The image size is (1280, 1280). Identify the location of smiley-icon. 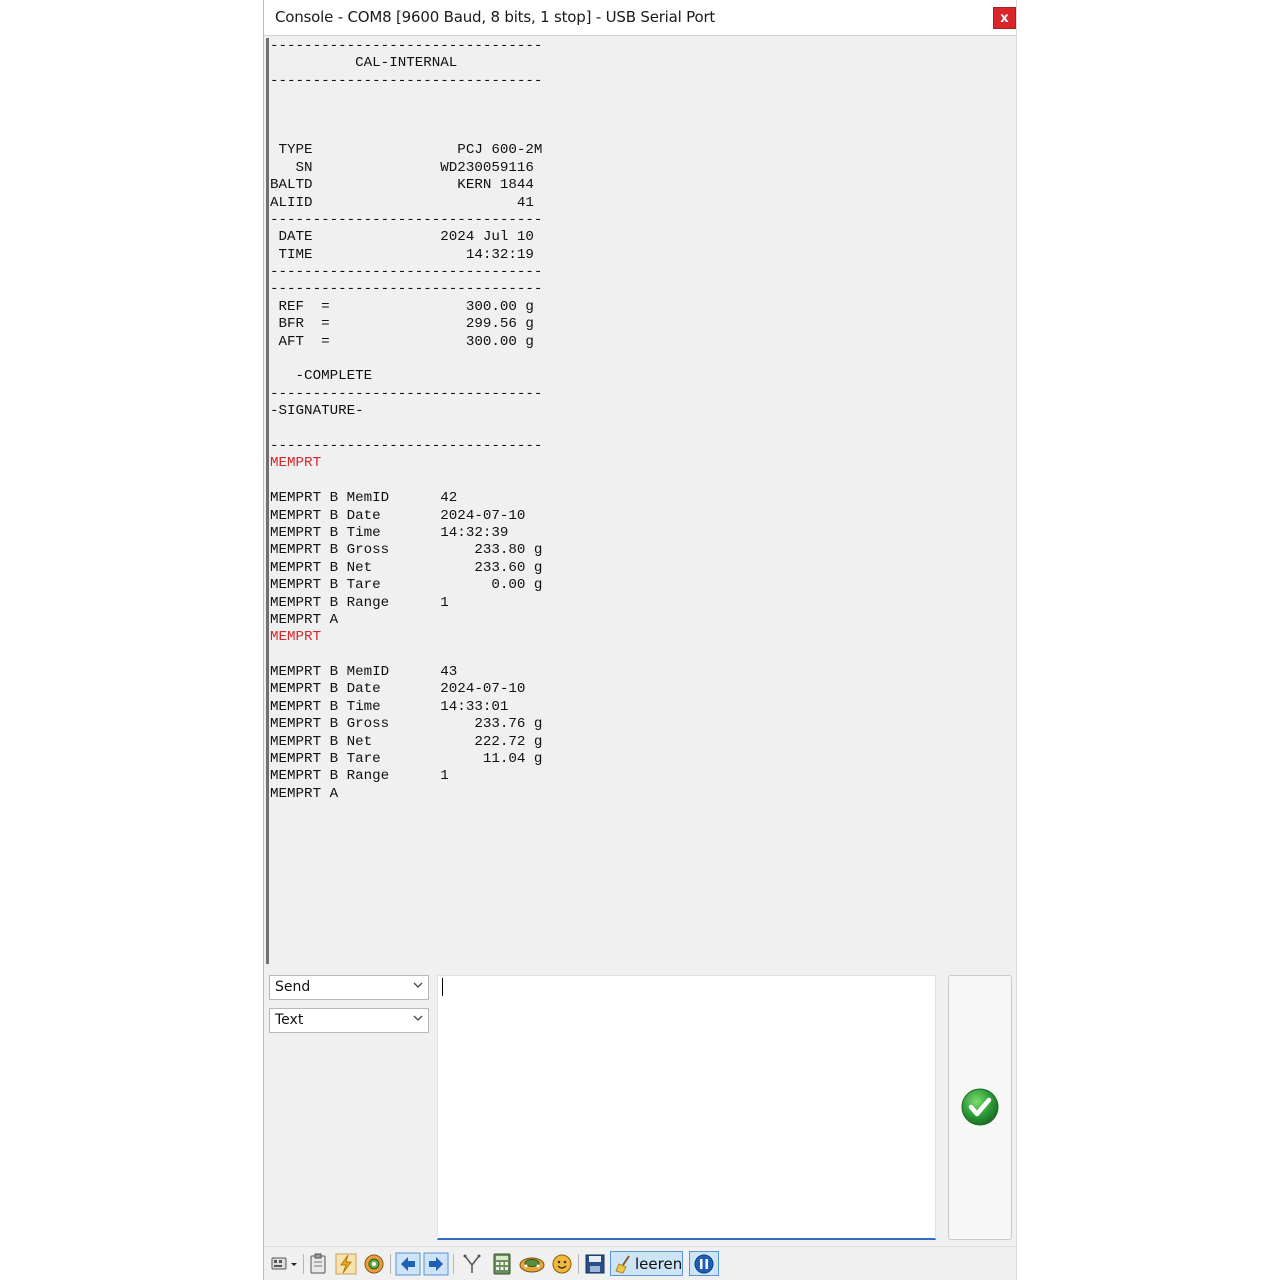
(562, 1264).